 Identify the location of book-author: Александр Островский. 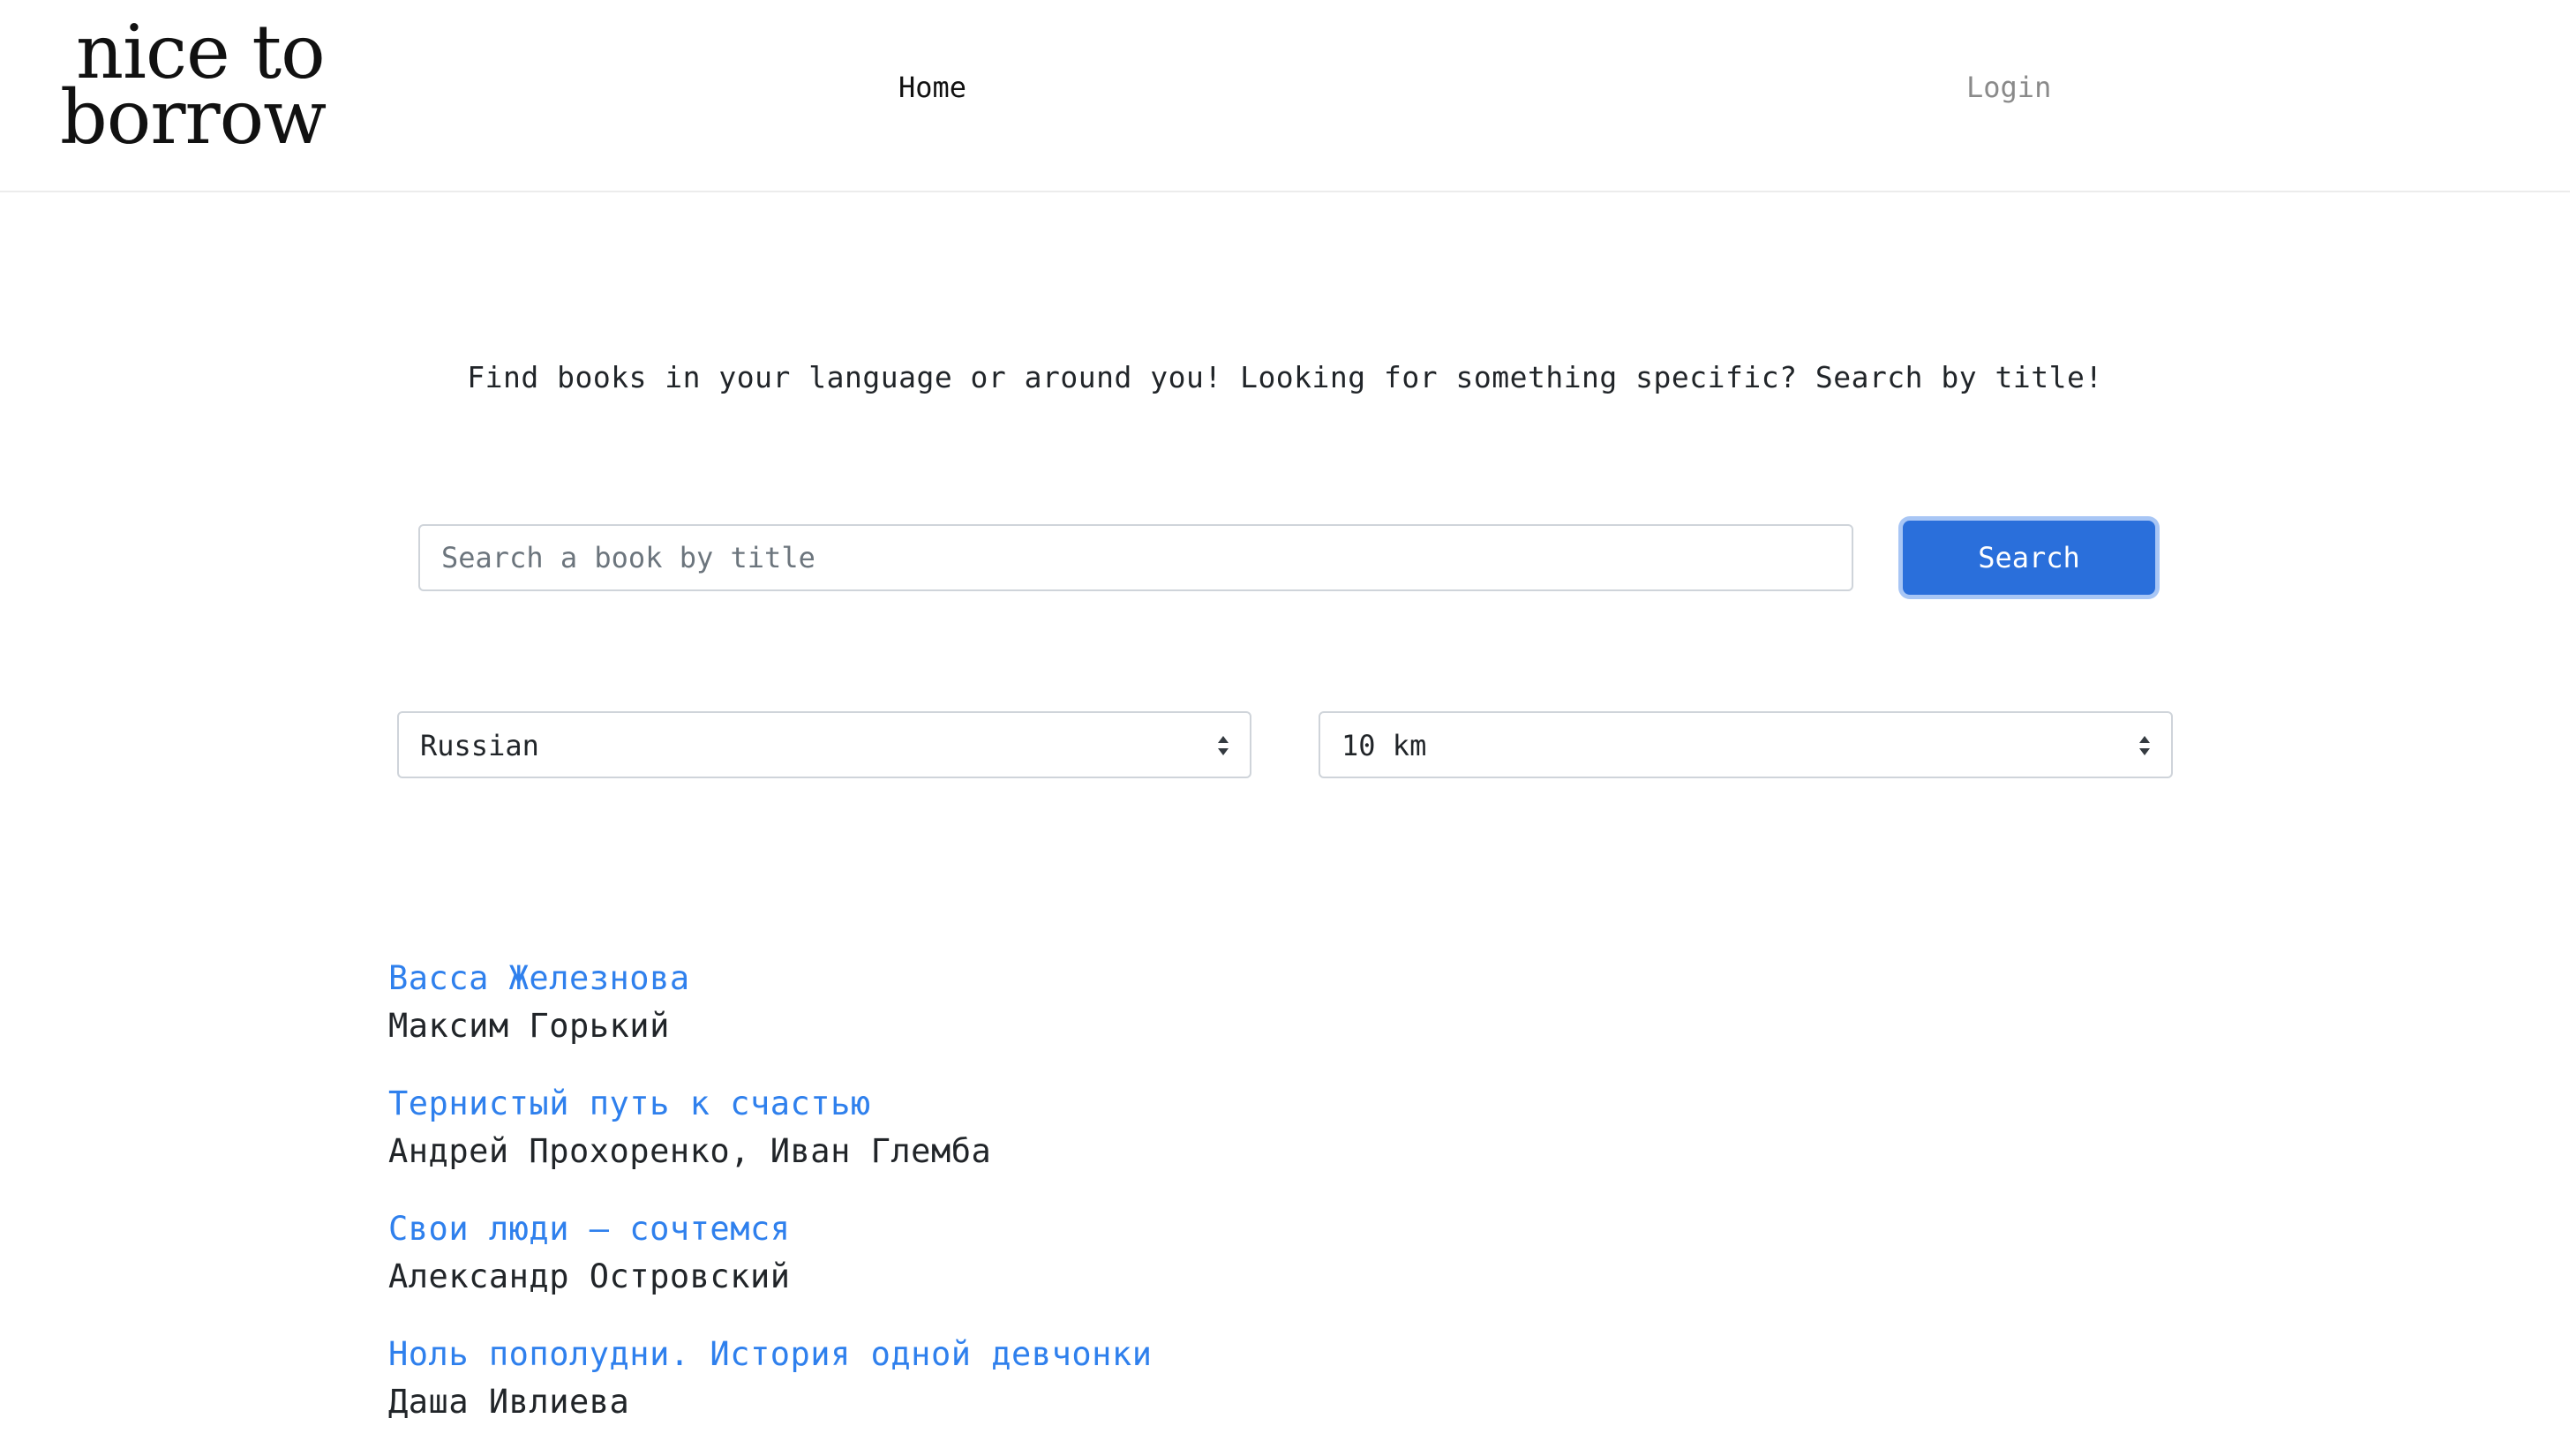
(589, 1276).